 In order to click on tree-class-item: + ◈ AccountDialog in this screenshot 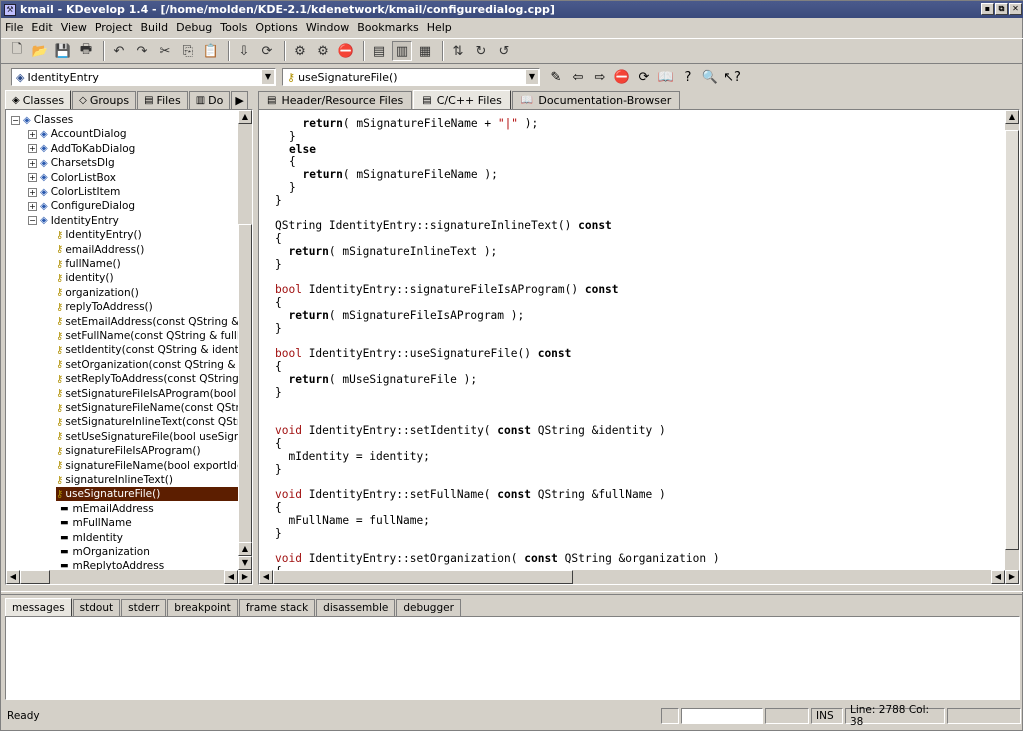, I will do `click(77, 134)`.